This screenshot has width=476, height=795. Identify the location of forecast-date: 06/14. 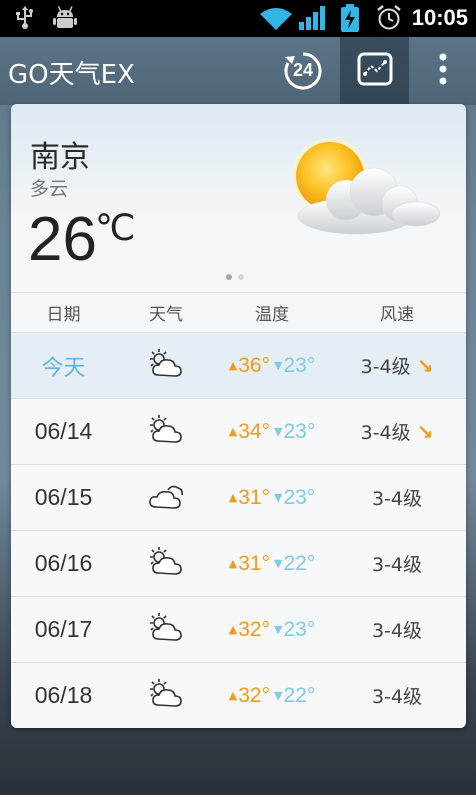
(63, 431).